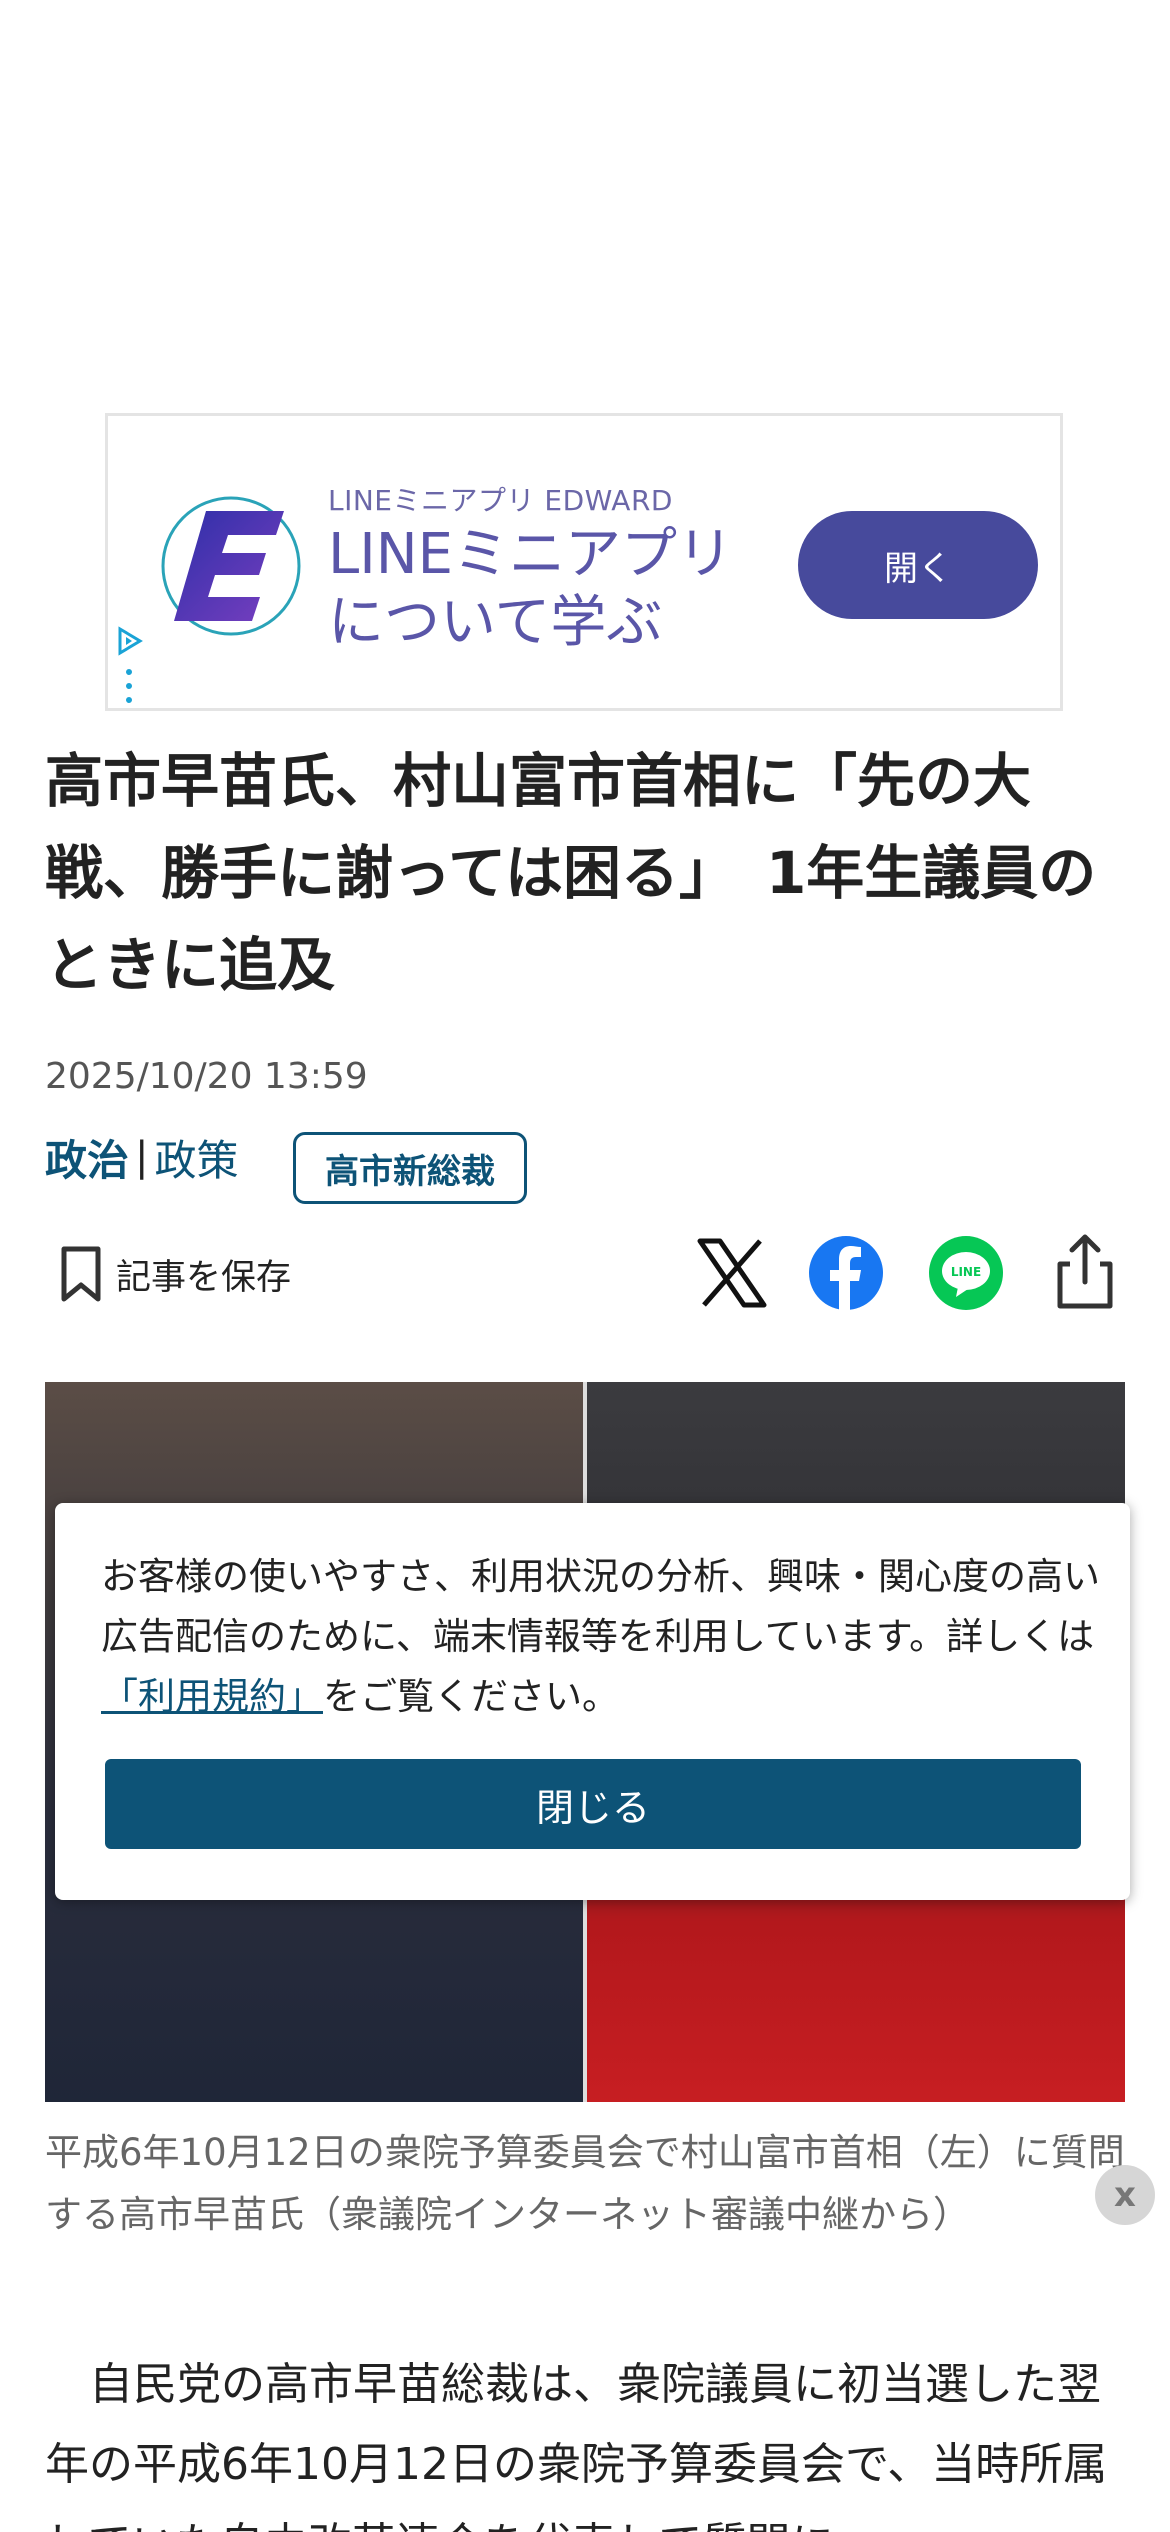 This screenshot has height=2532, width=1170. Describe the element at coordinates (500, 500) in the screenshot. I see `ad-eyebrow: LINEミニアプリ EDWARD` at that location.